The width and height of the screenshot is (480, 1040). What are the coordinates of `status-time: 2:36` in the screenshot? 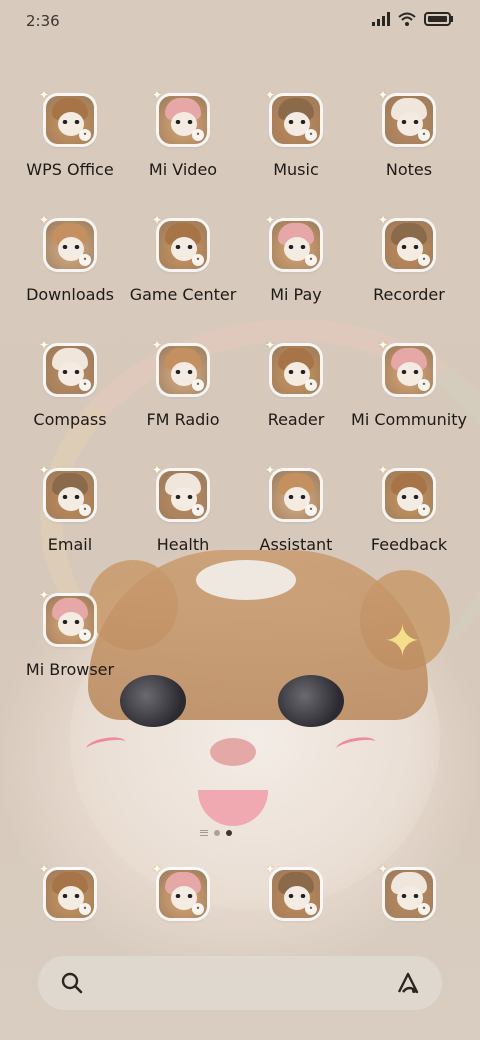 It's located at (43, 21).